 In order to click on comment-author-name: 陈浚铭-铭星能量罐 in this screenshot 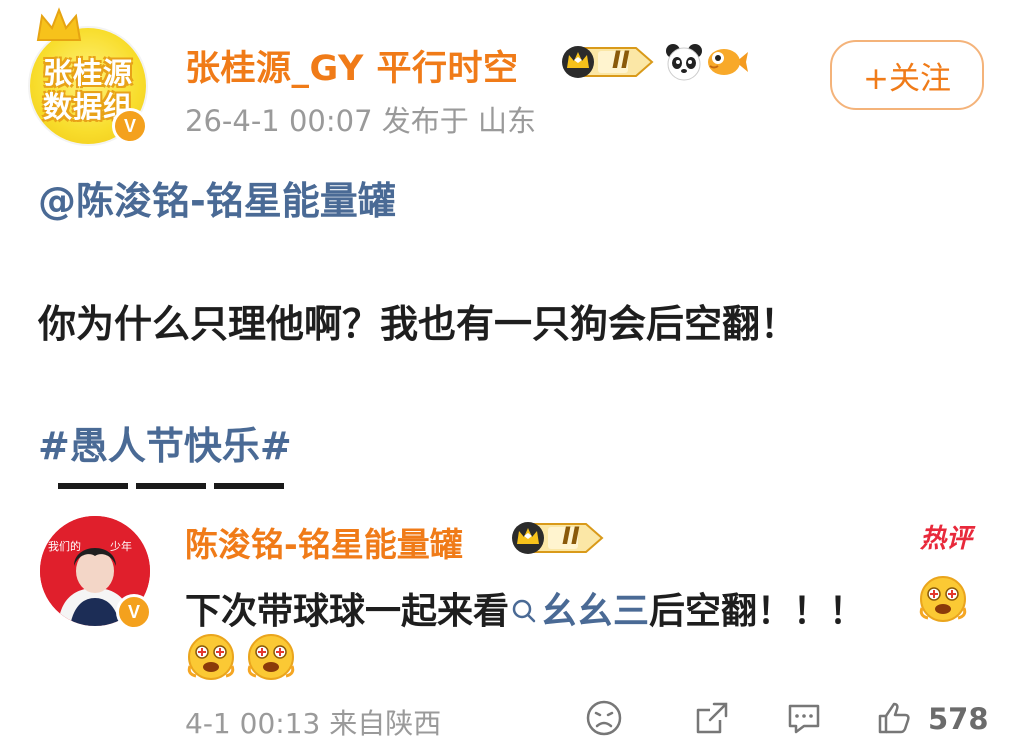, I will do `click(324, 542)`.